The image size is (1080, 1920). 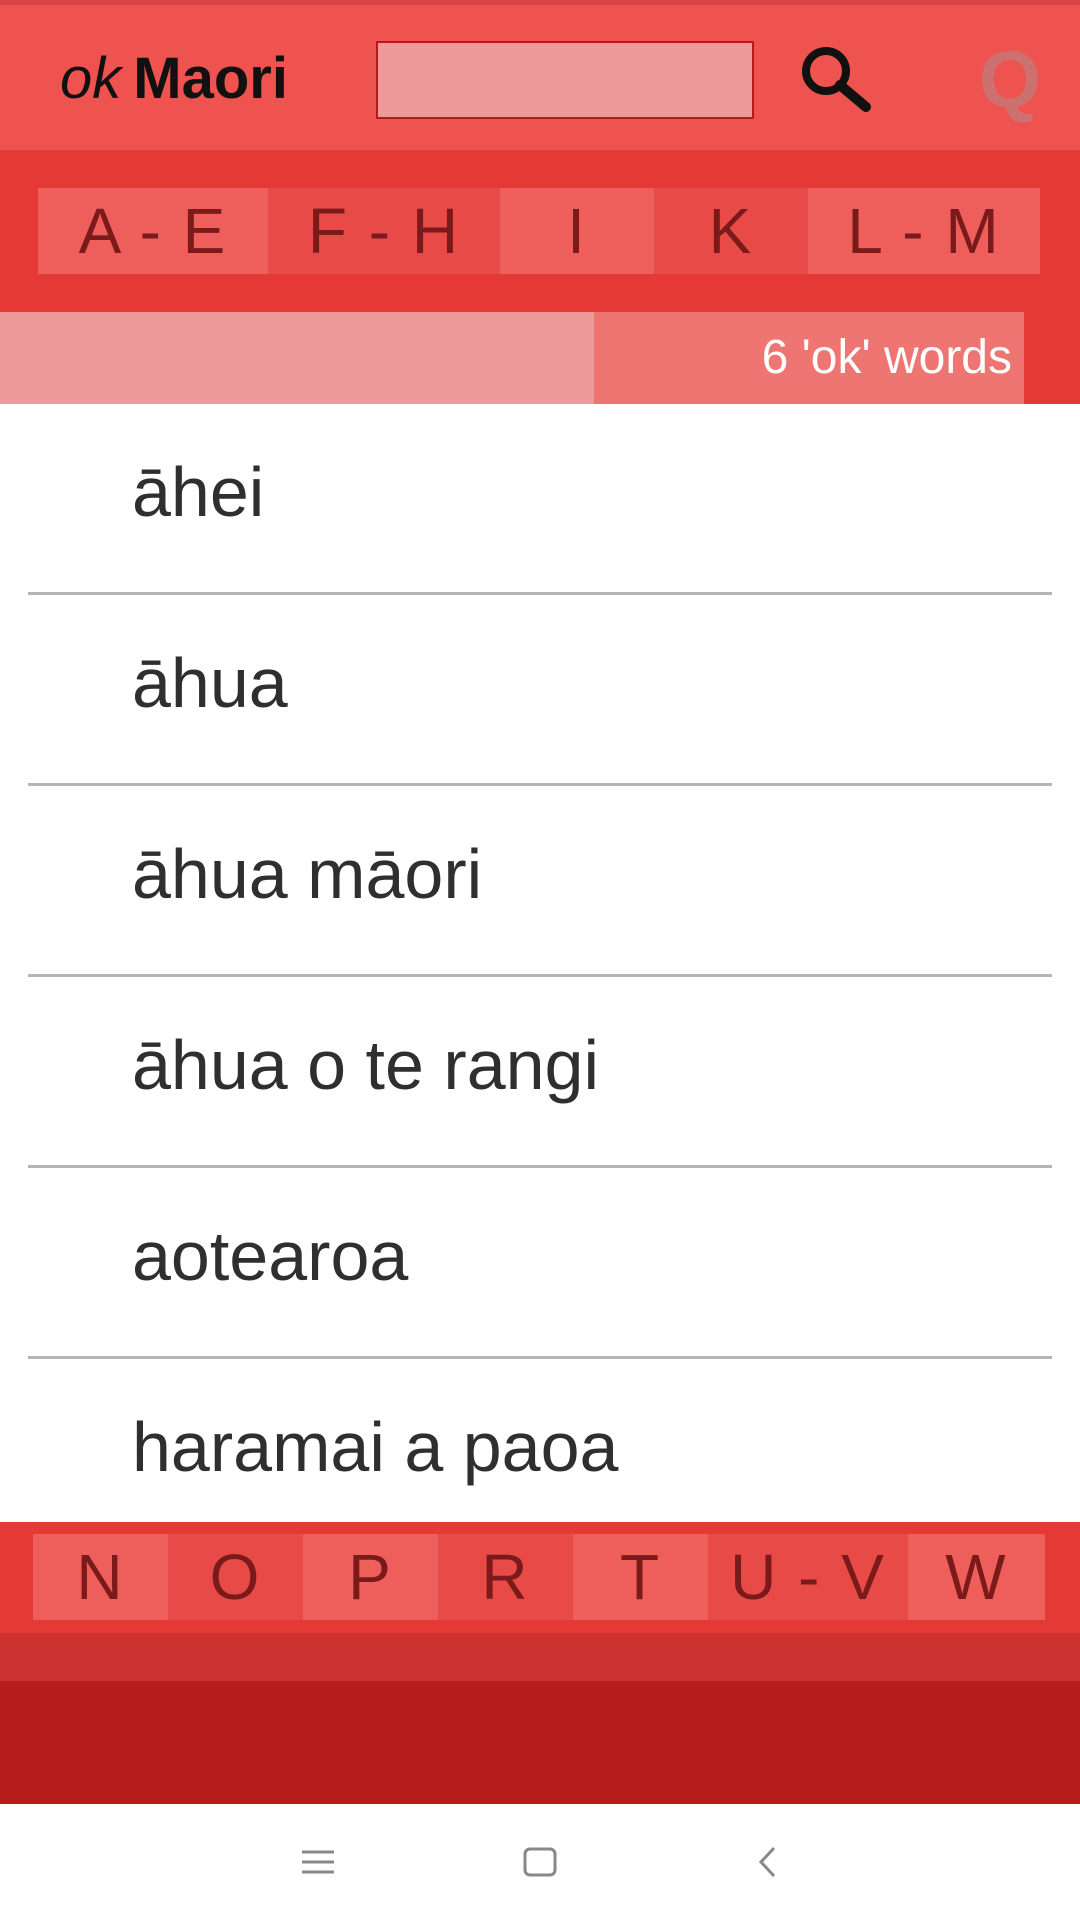 What do you see at coordinates (540, 499) in the screenshot?
I see `word-list-item: āhei` at bounding box center [540, 499].